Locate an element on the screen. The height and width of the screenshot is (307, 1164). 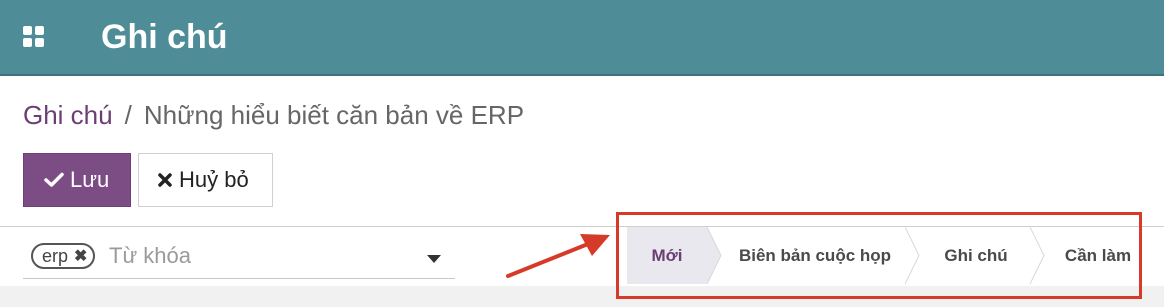
search-input is located at coordinates (259, 256).